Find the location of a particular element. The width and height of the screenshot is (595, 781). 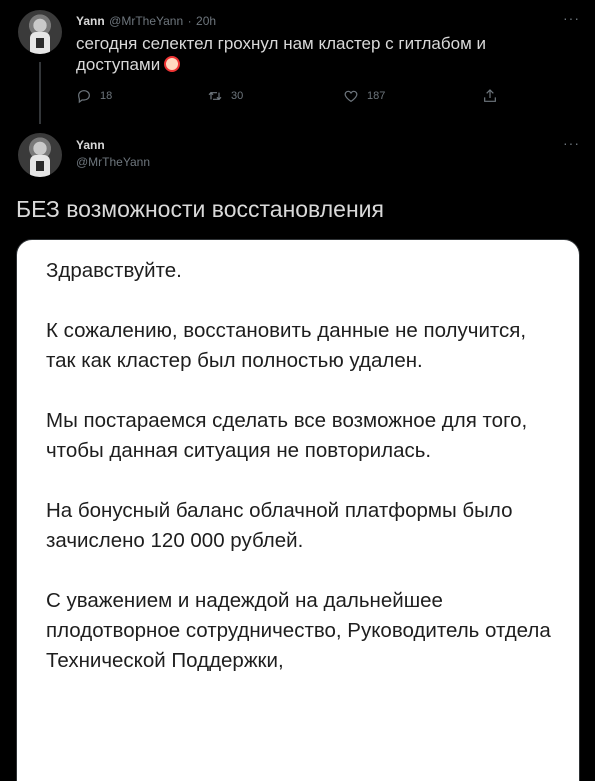

share-button is located at coordinates (490, 96).